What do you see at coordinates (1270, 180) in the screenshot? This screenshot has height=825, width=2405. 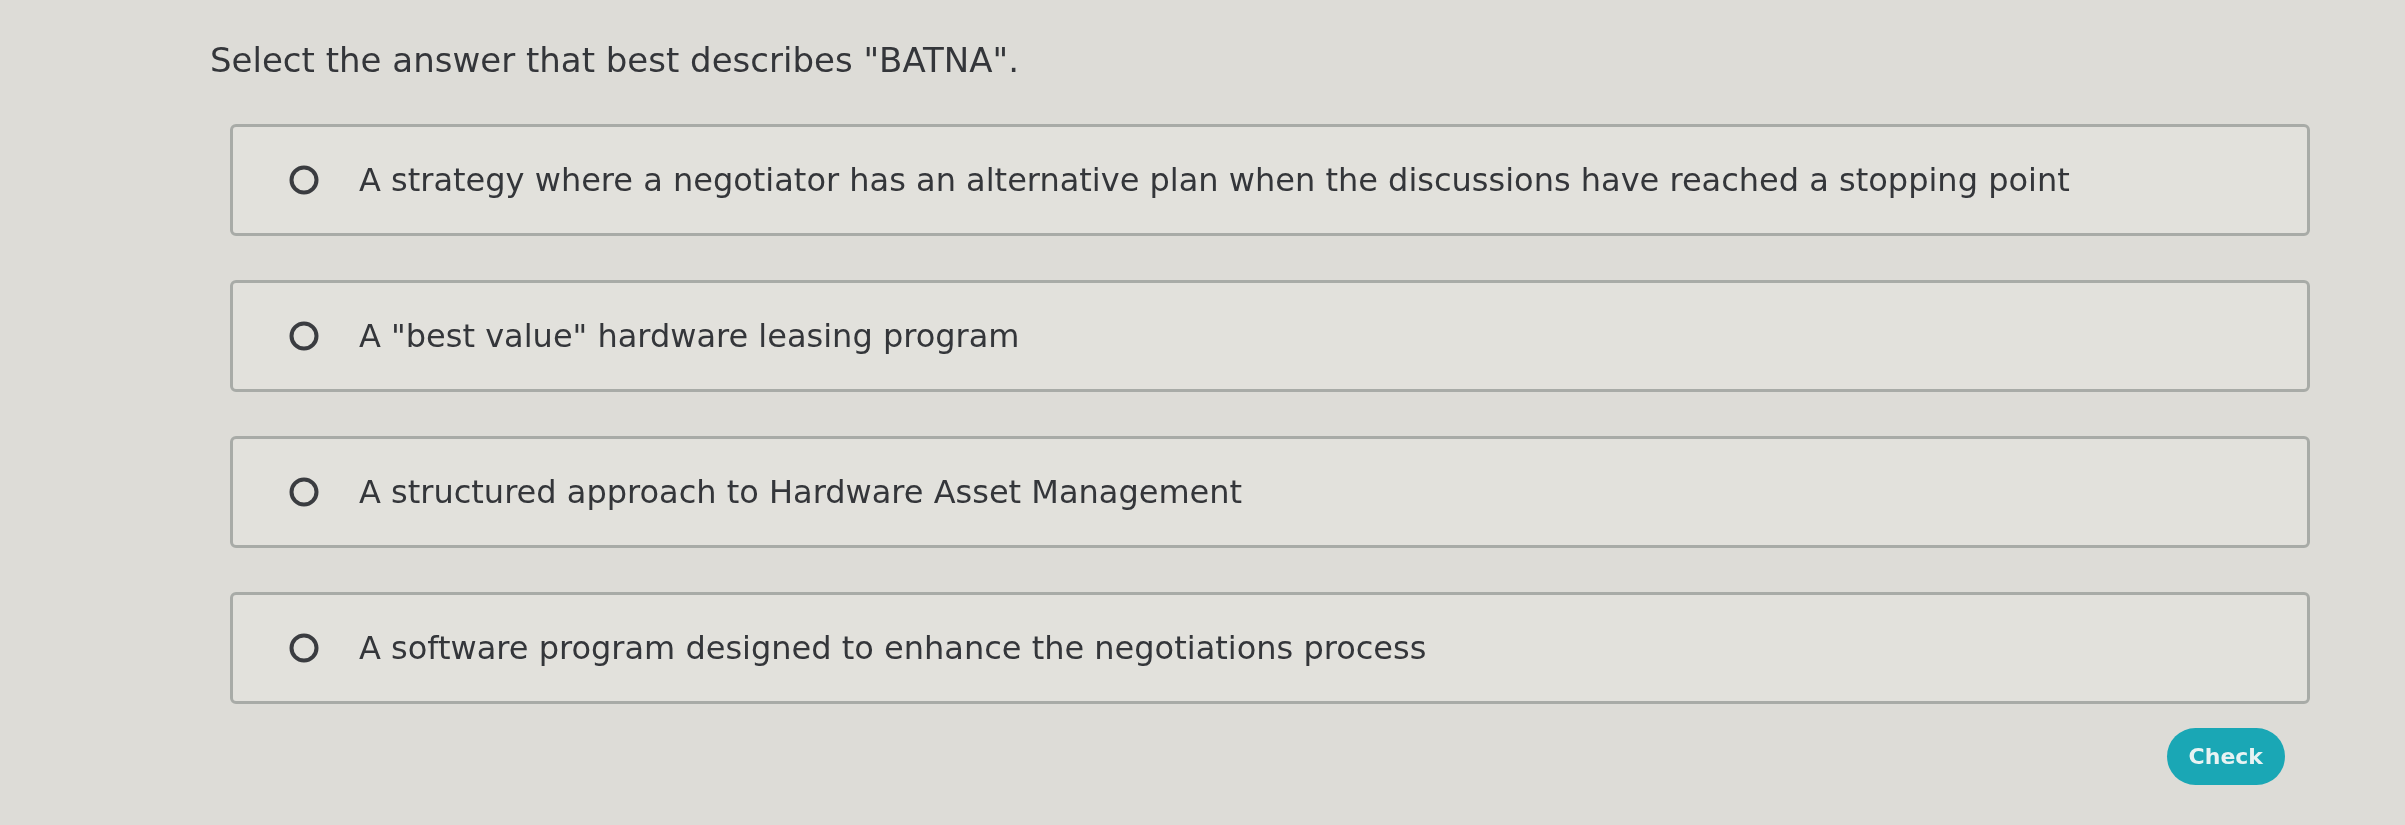 I see `answer-option: A strategy where a negotiator has an alternative plan when the discussions have reached a stopping point` at bounding box center [1270, 180].